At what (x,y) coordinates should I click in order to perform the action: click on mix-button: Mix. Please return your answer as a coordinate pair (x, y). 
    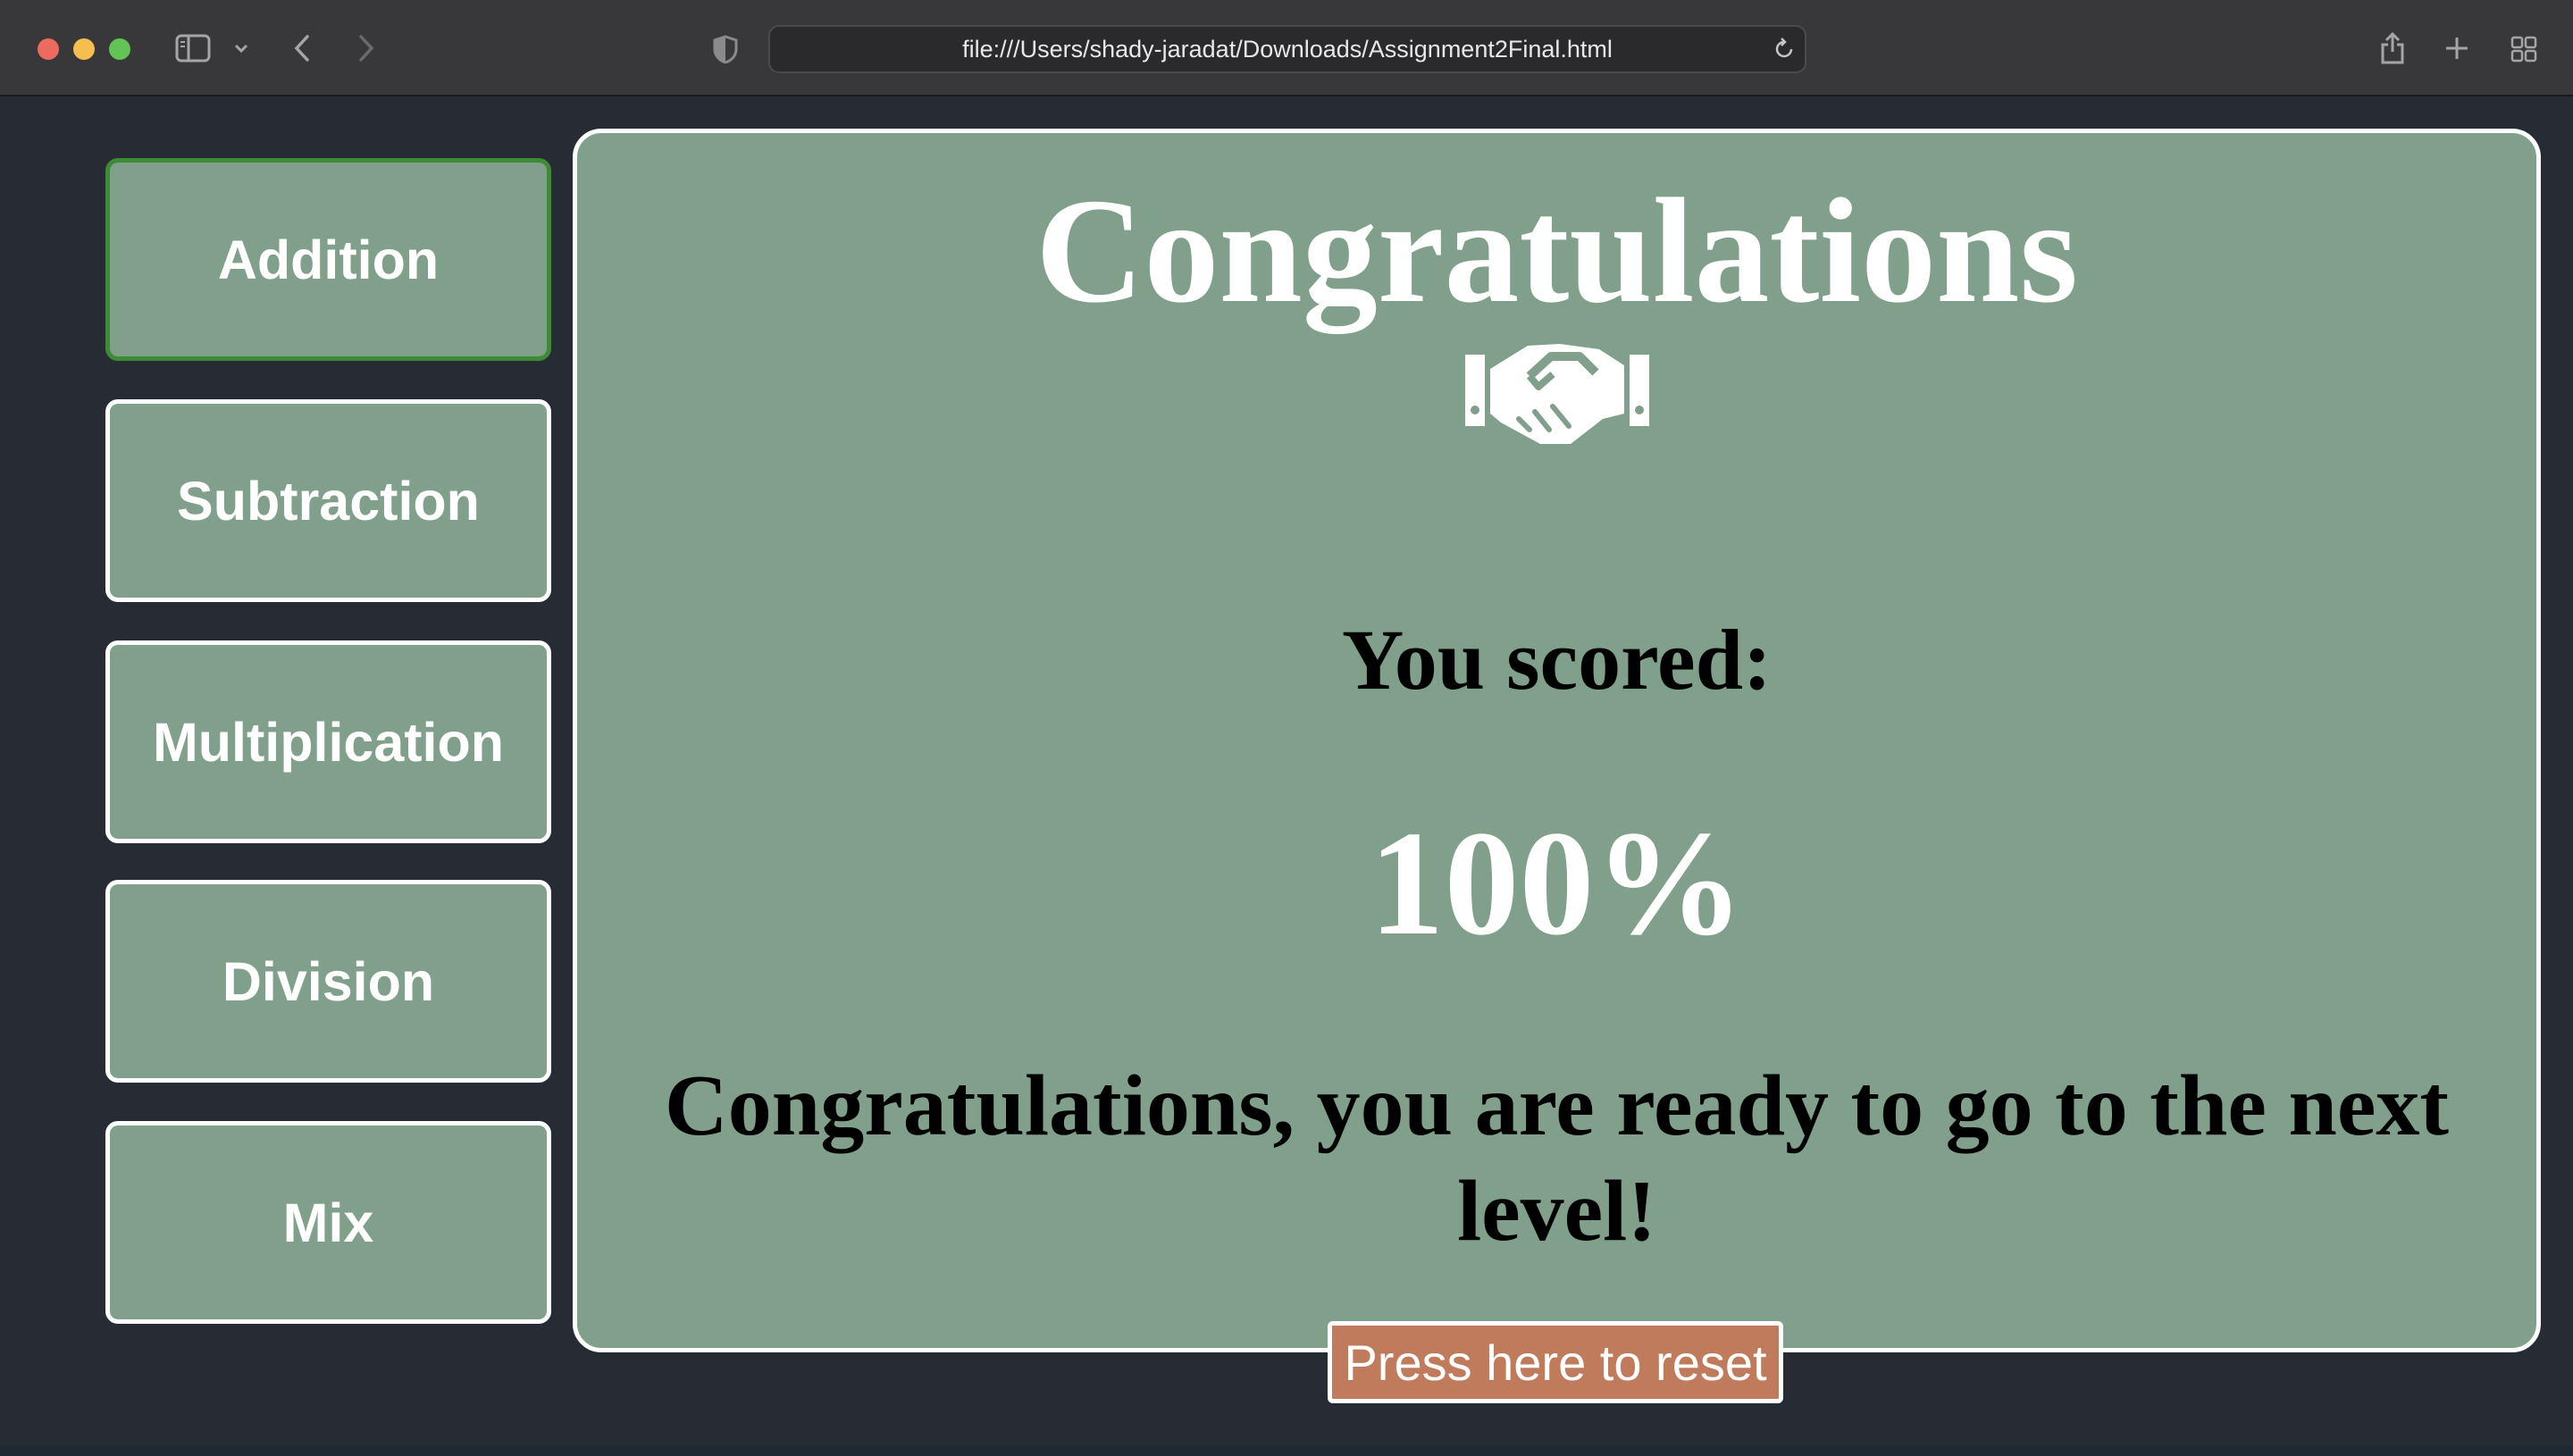
    Looking at the image, I should click on (328, 1222).